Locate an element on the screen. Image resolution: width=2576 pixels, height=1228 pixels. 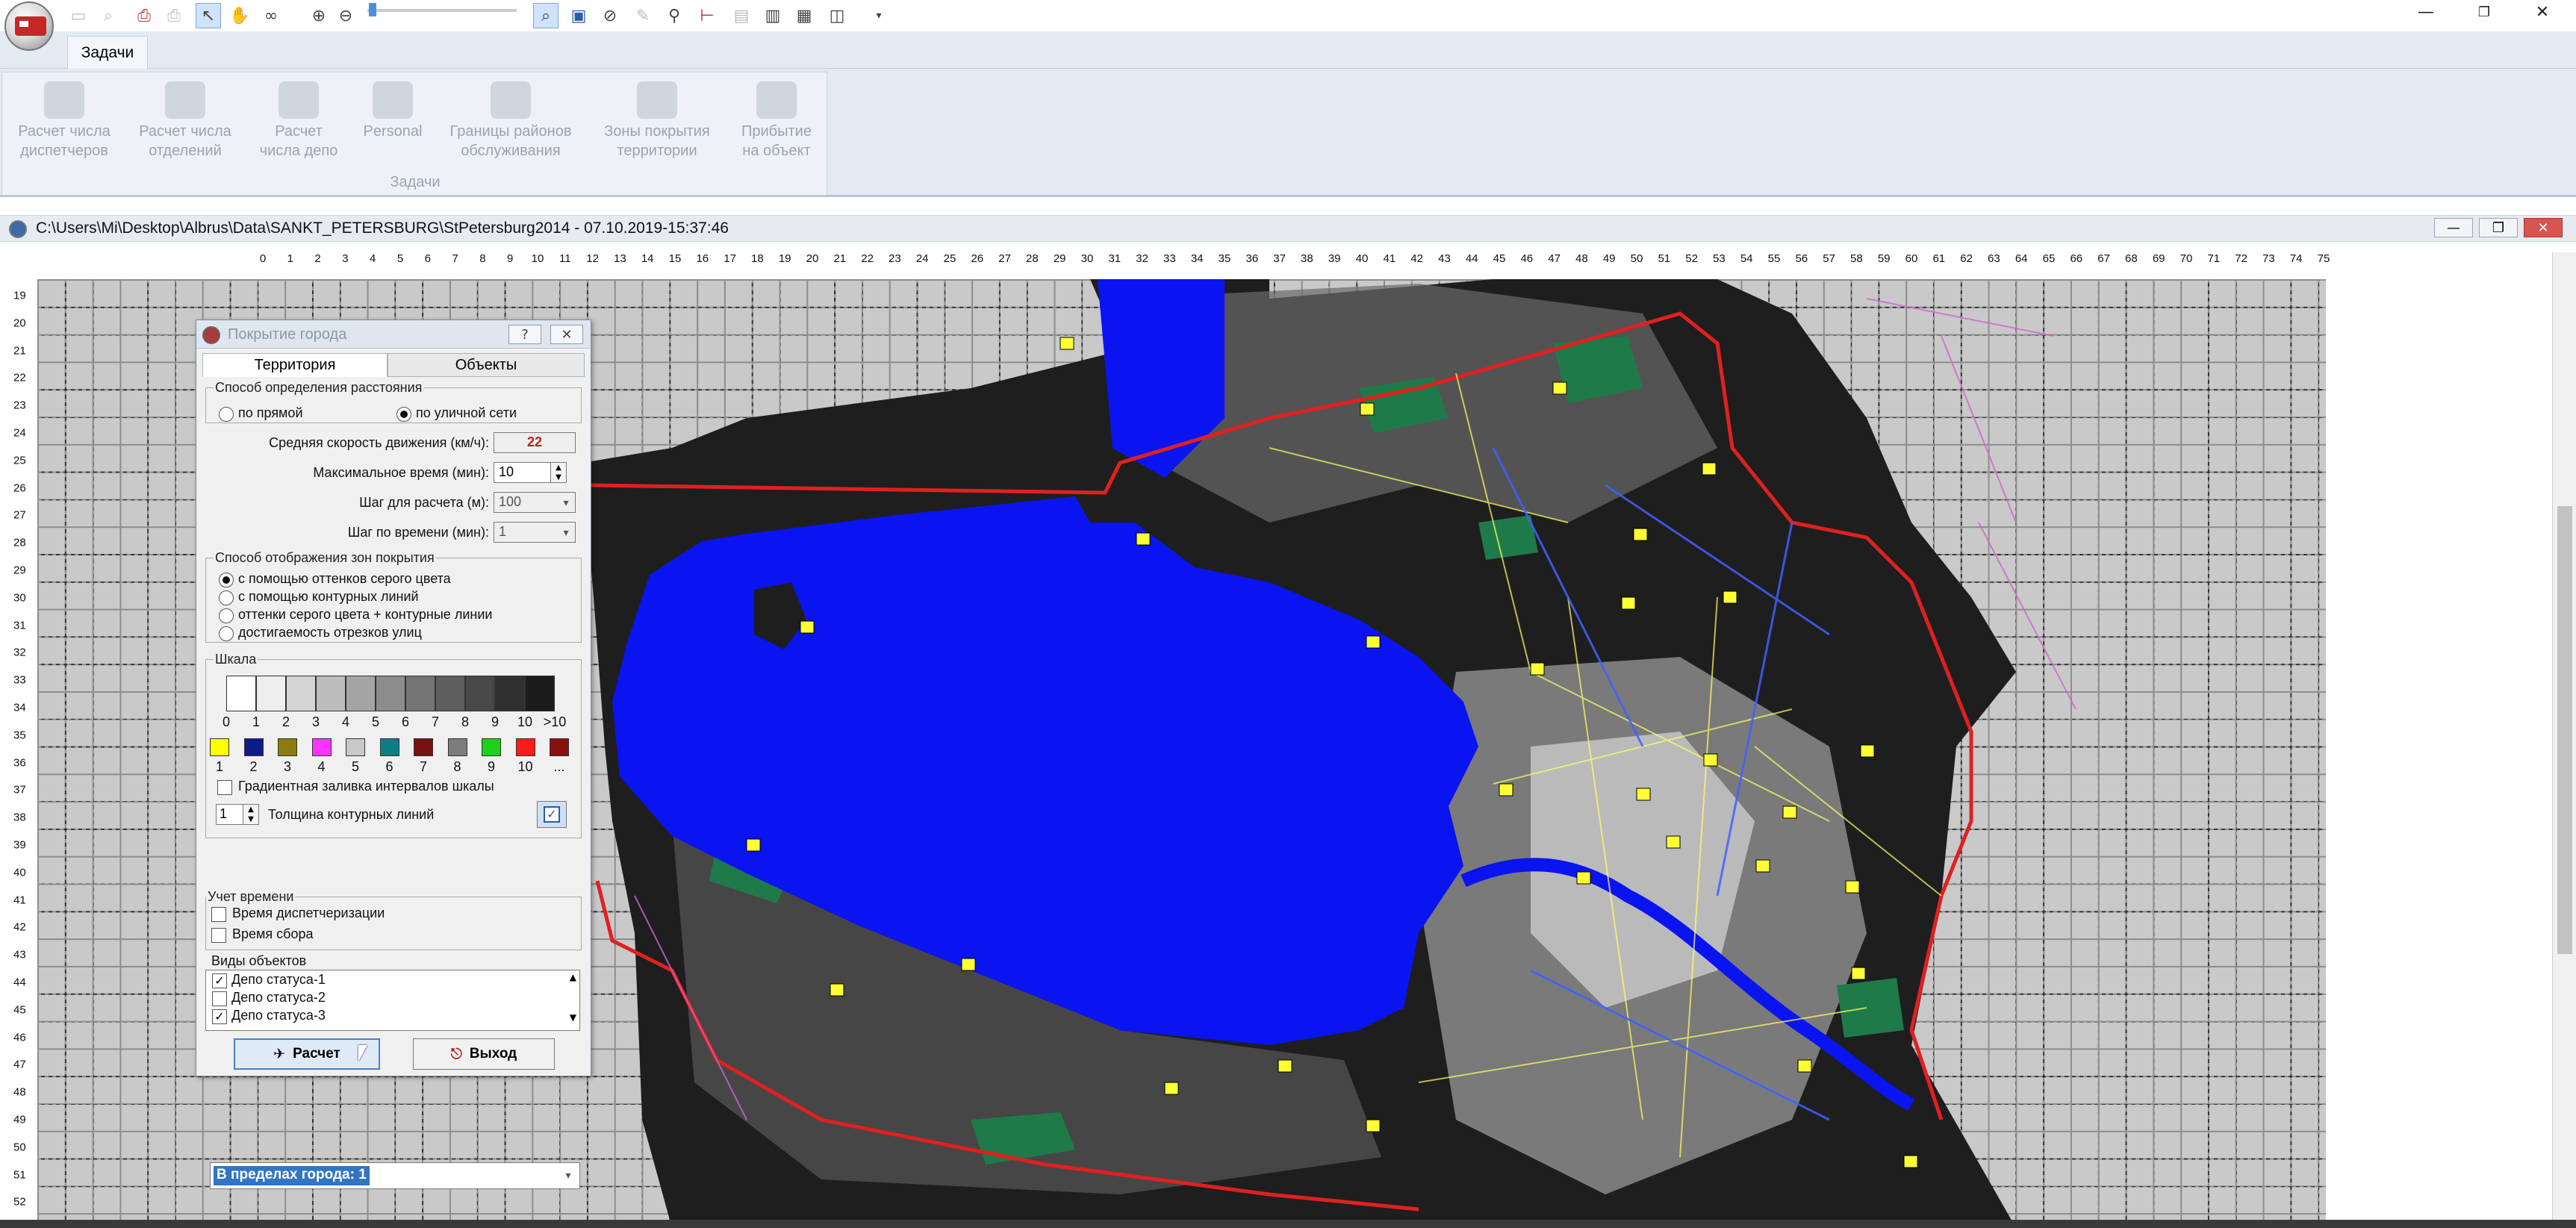
ruler-x-tick: 67 is located at coordinates (2103, 258).